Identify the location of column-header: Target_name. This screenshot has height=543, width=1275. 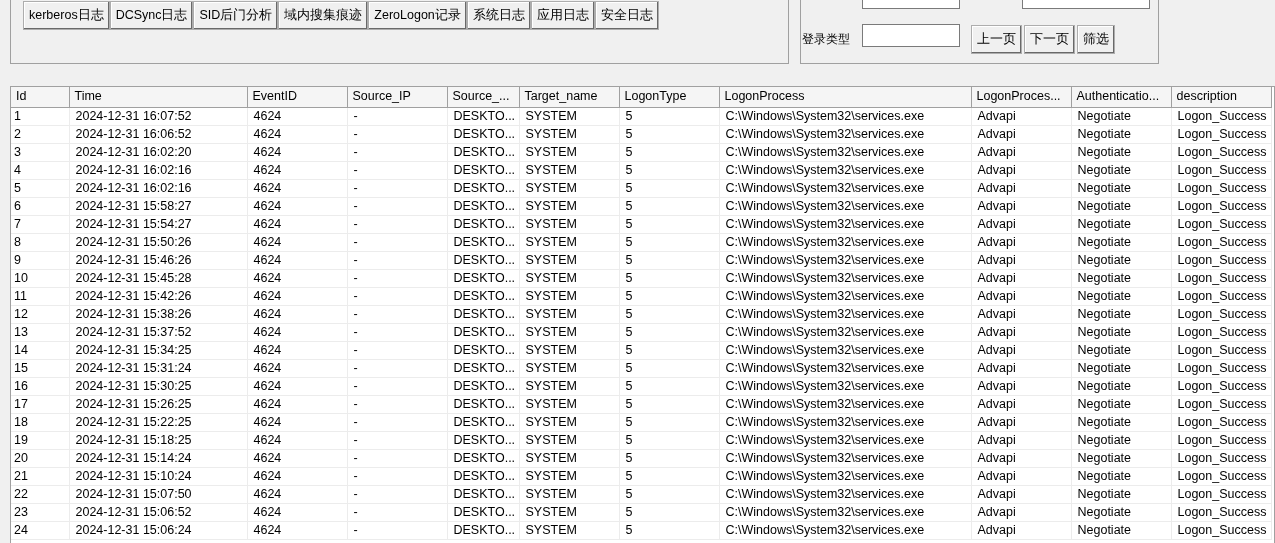
(569, 97).